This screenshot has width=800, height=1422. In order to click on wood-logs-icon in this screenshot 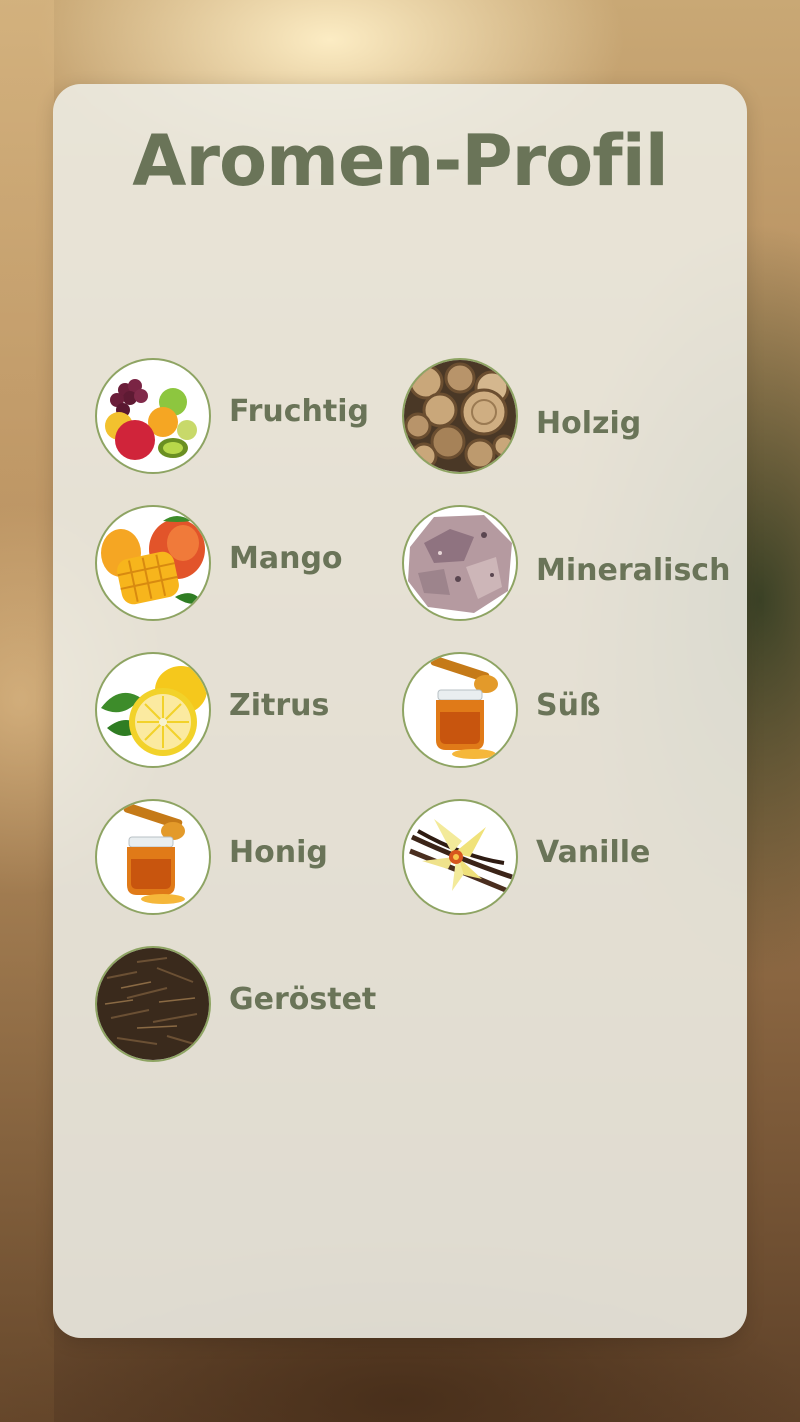, I will do `click(460, 416)`.